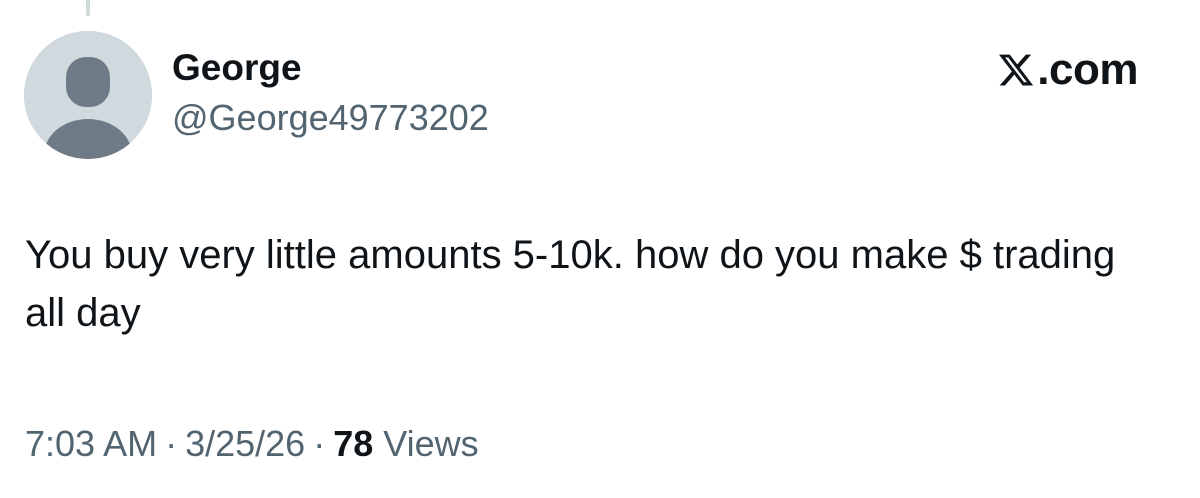 This screenshot has width=1200, height=498. I want to click on avatar, so click(88, 95).